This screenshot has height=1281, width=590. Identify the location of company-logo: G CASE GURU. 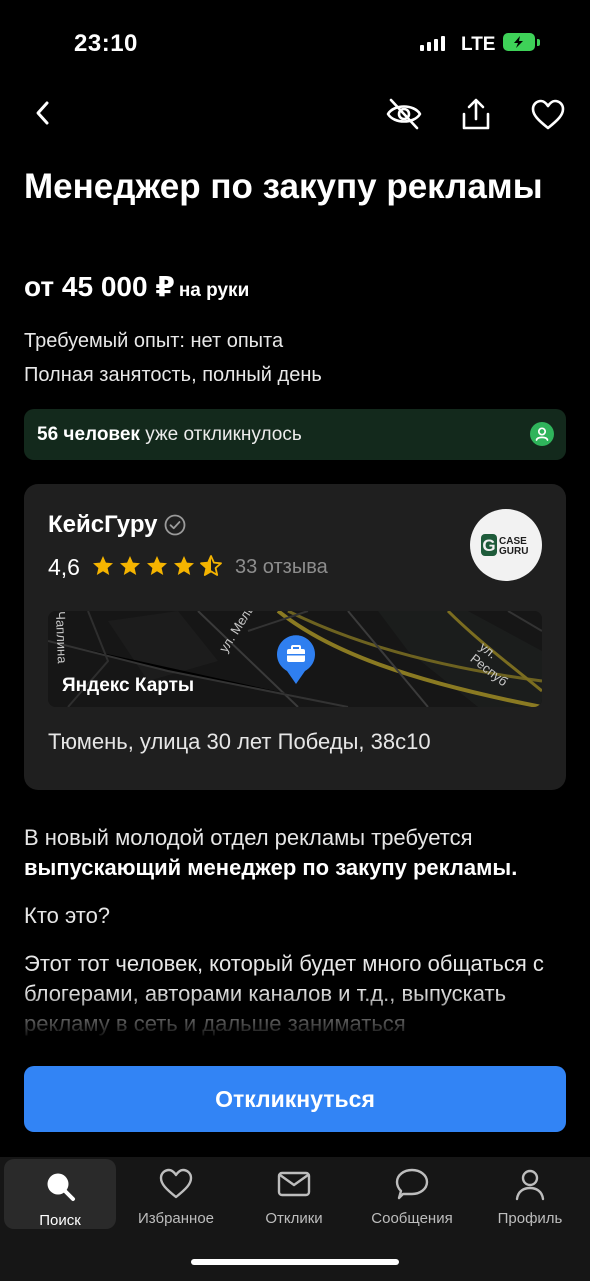
(506, 545).